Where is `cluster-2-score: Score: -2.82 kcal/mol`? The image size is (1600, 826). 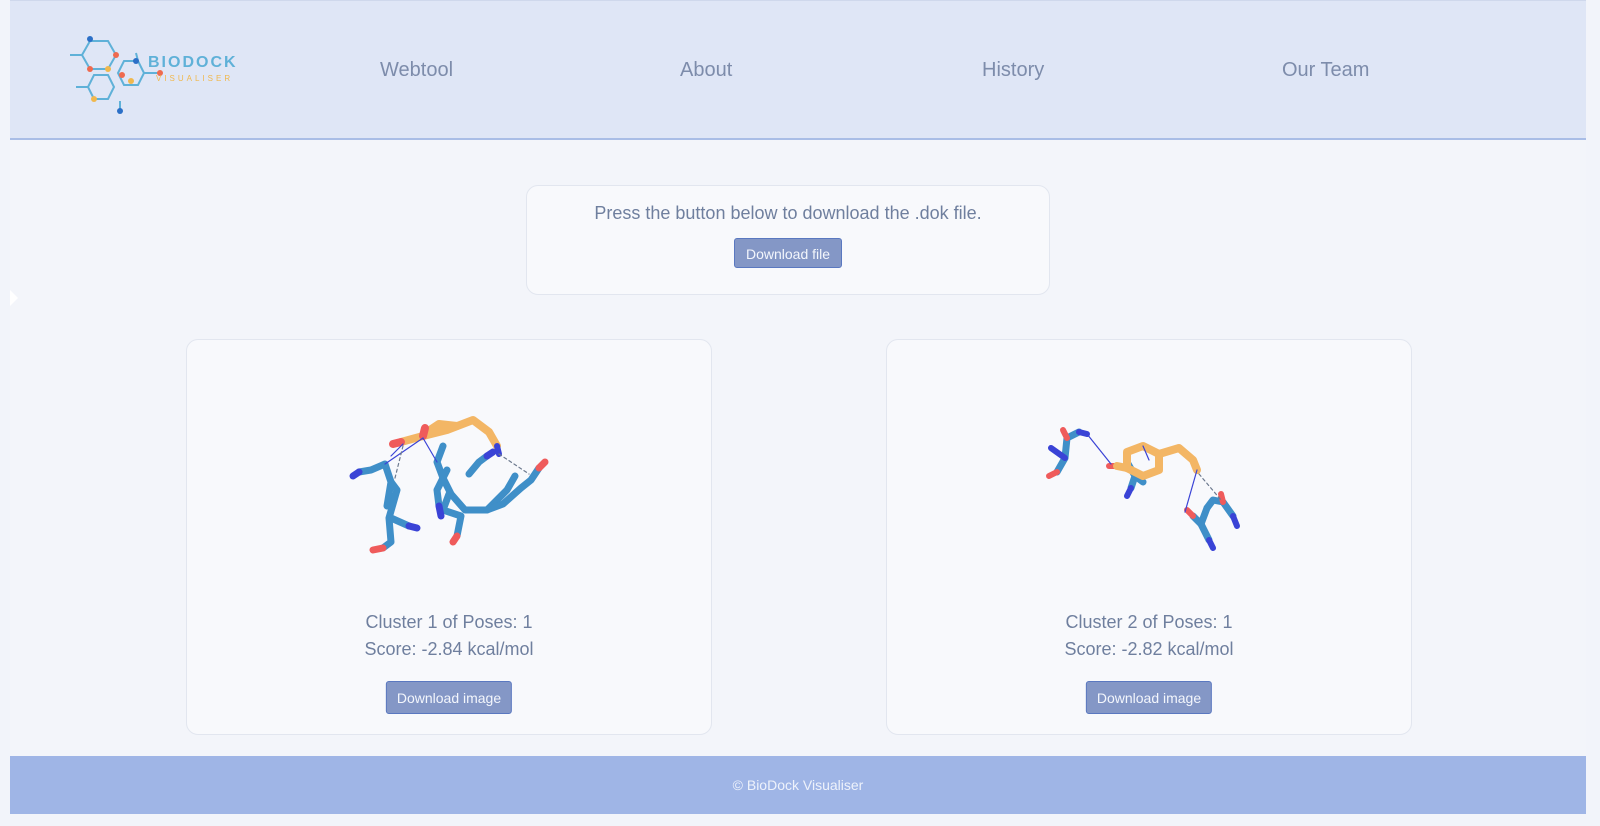
cluster-2-score: Score: -2.82 kcal/mol is located at coordinates (1149, 649).